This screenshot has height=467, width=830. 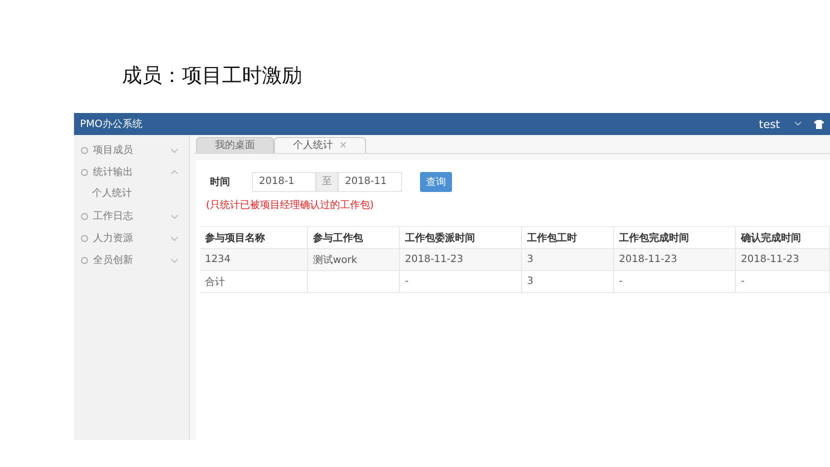 I want to click on table-cell: 测试work, so click(x=354, y=260).